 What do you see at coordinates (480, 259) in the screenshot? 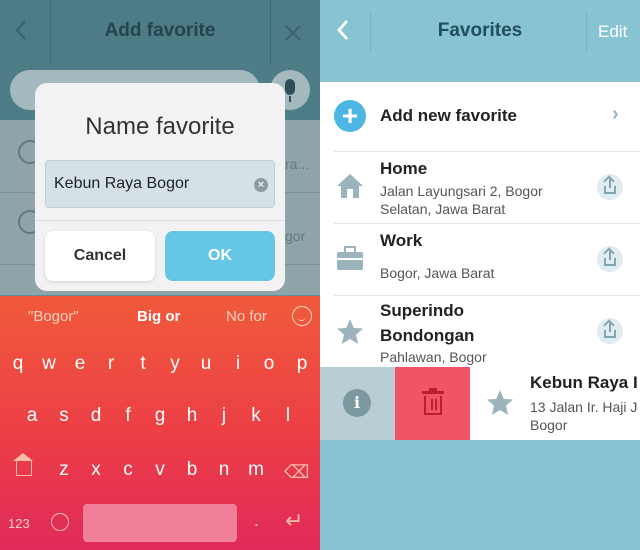
I see `favorite-item-work: Work Bogor, Jawa Barat` at bounding box center [480, 259].